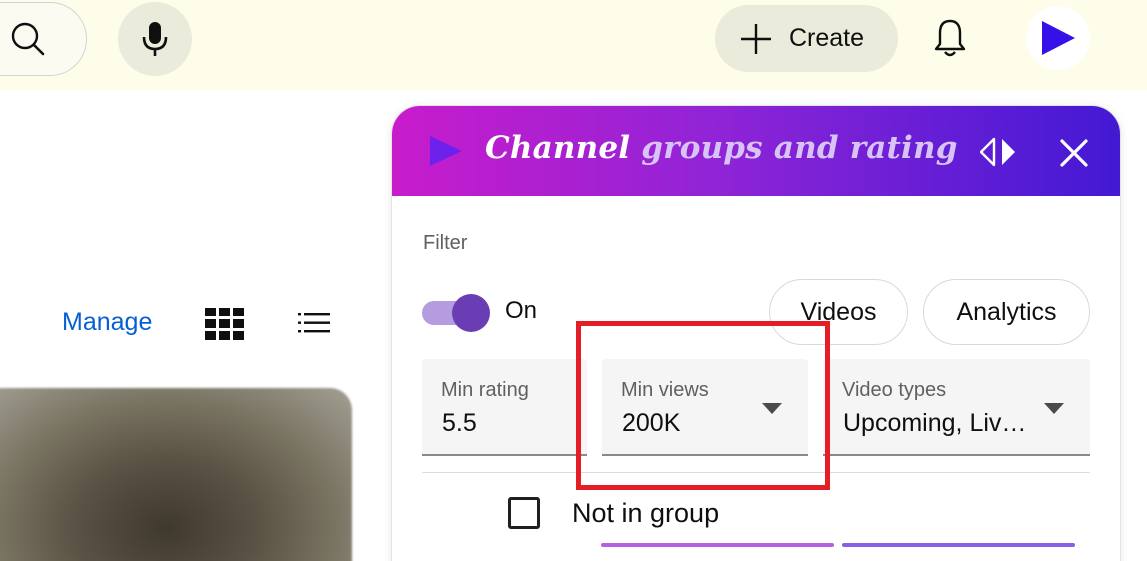 The height and width of the screenshot is (561, 1147). I want to click on panel-header: Channel groups and rating, so click(756, 151).